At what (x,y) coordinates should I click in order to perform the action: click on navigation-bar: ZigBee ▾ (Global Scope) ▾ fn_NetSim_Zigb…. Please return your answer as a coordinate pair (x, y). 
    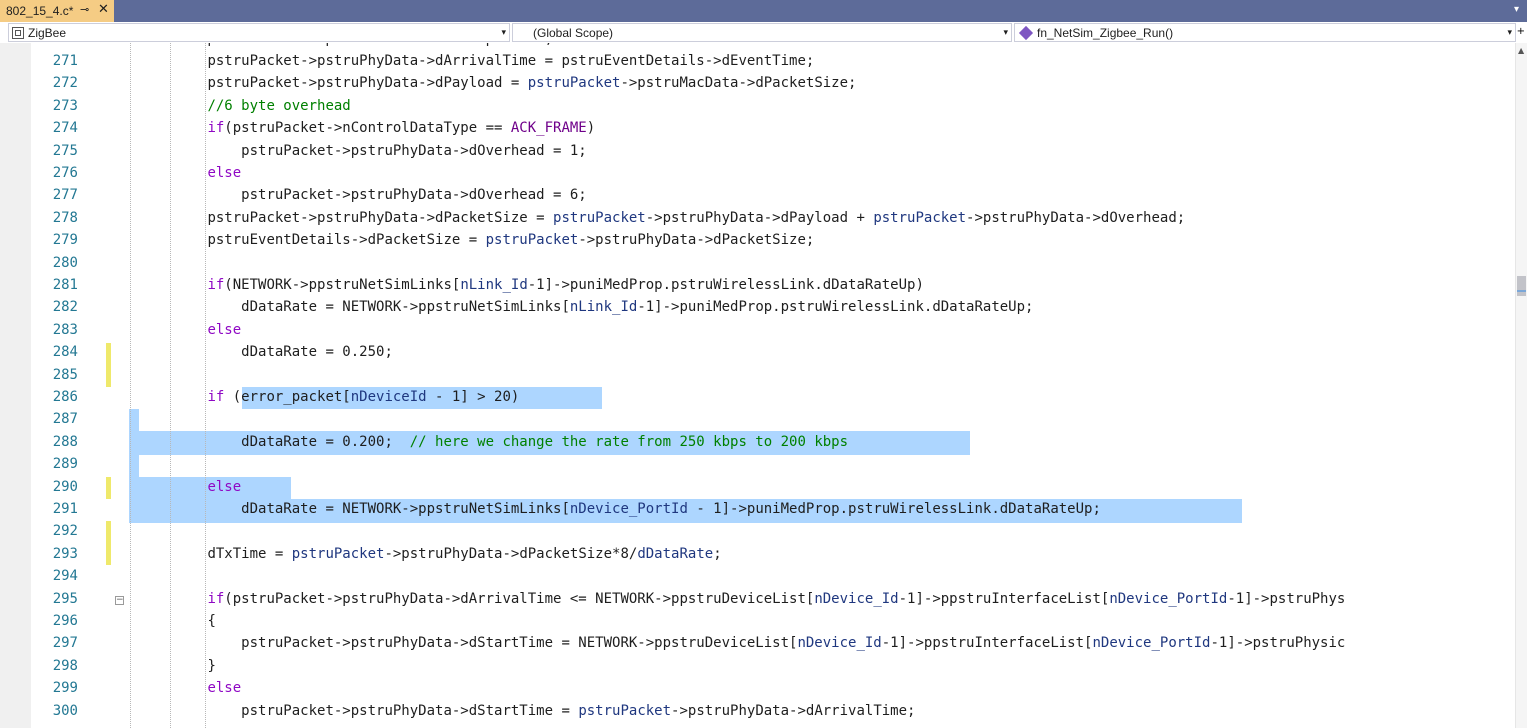
    Looking at the image, I should click on (763, 33).